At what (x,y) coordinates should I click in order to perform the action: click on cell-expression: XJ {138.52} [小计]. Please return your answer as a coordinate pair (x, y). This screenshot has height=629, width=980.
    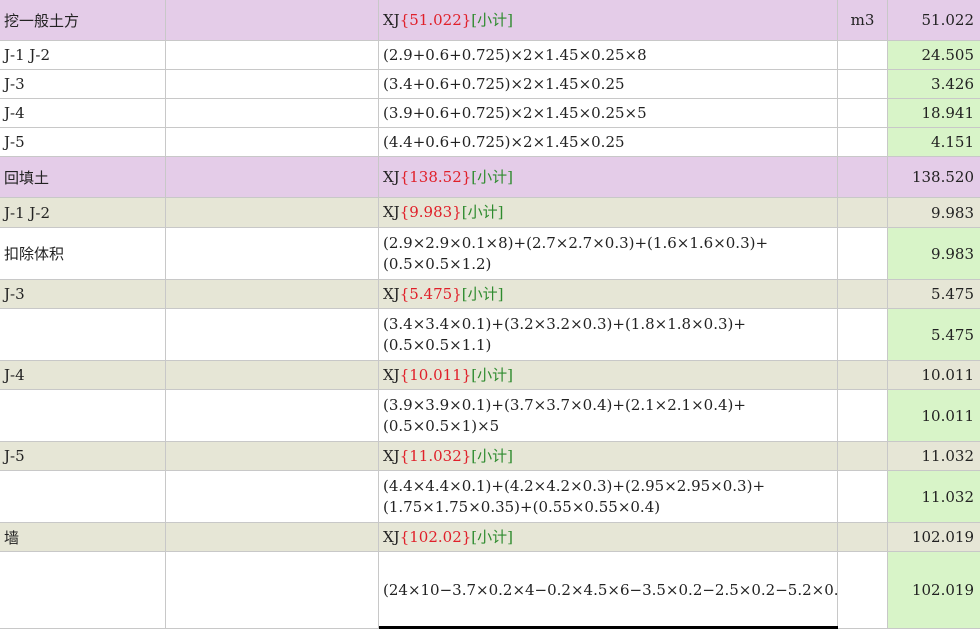
    Looking at the image, I should click on (608, 177).